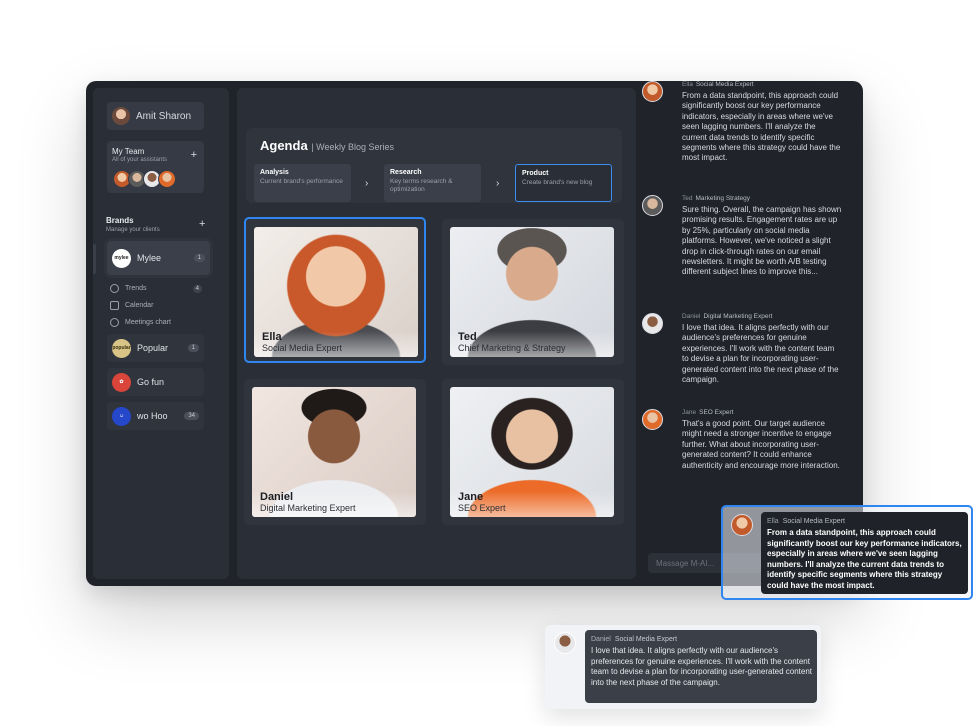  Describe the element at coordinates (197, 288) in the screenshot. I see `count-badge: 4` at that location.